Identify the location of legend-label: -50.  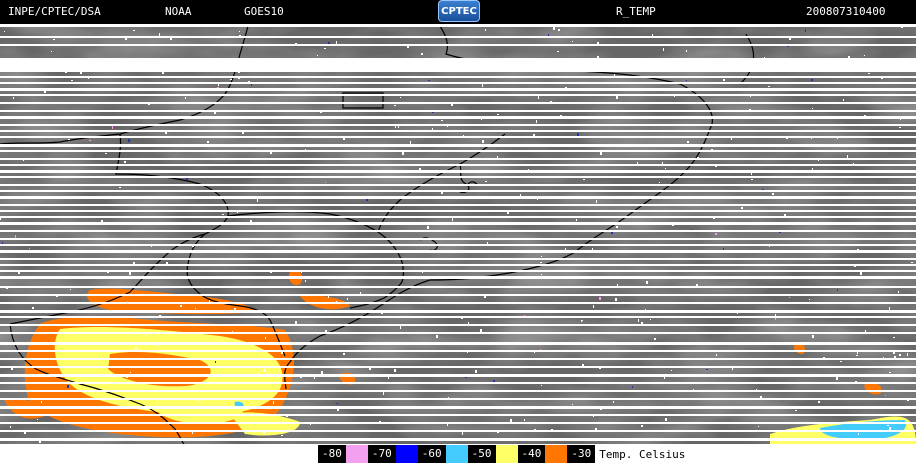
(481, 454).